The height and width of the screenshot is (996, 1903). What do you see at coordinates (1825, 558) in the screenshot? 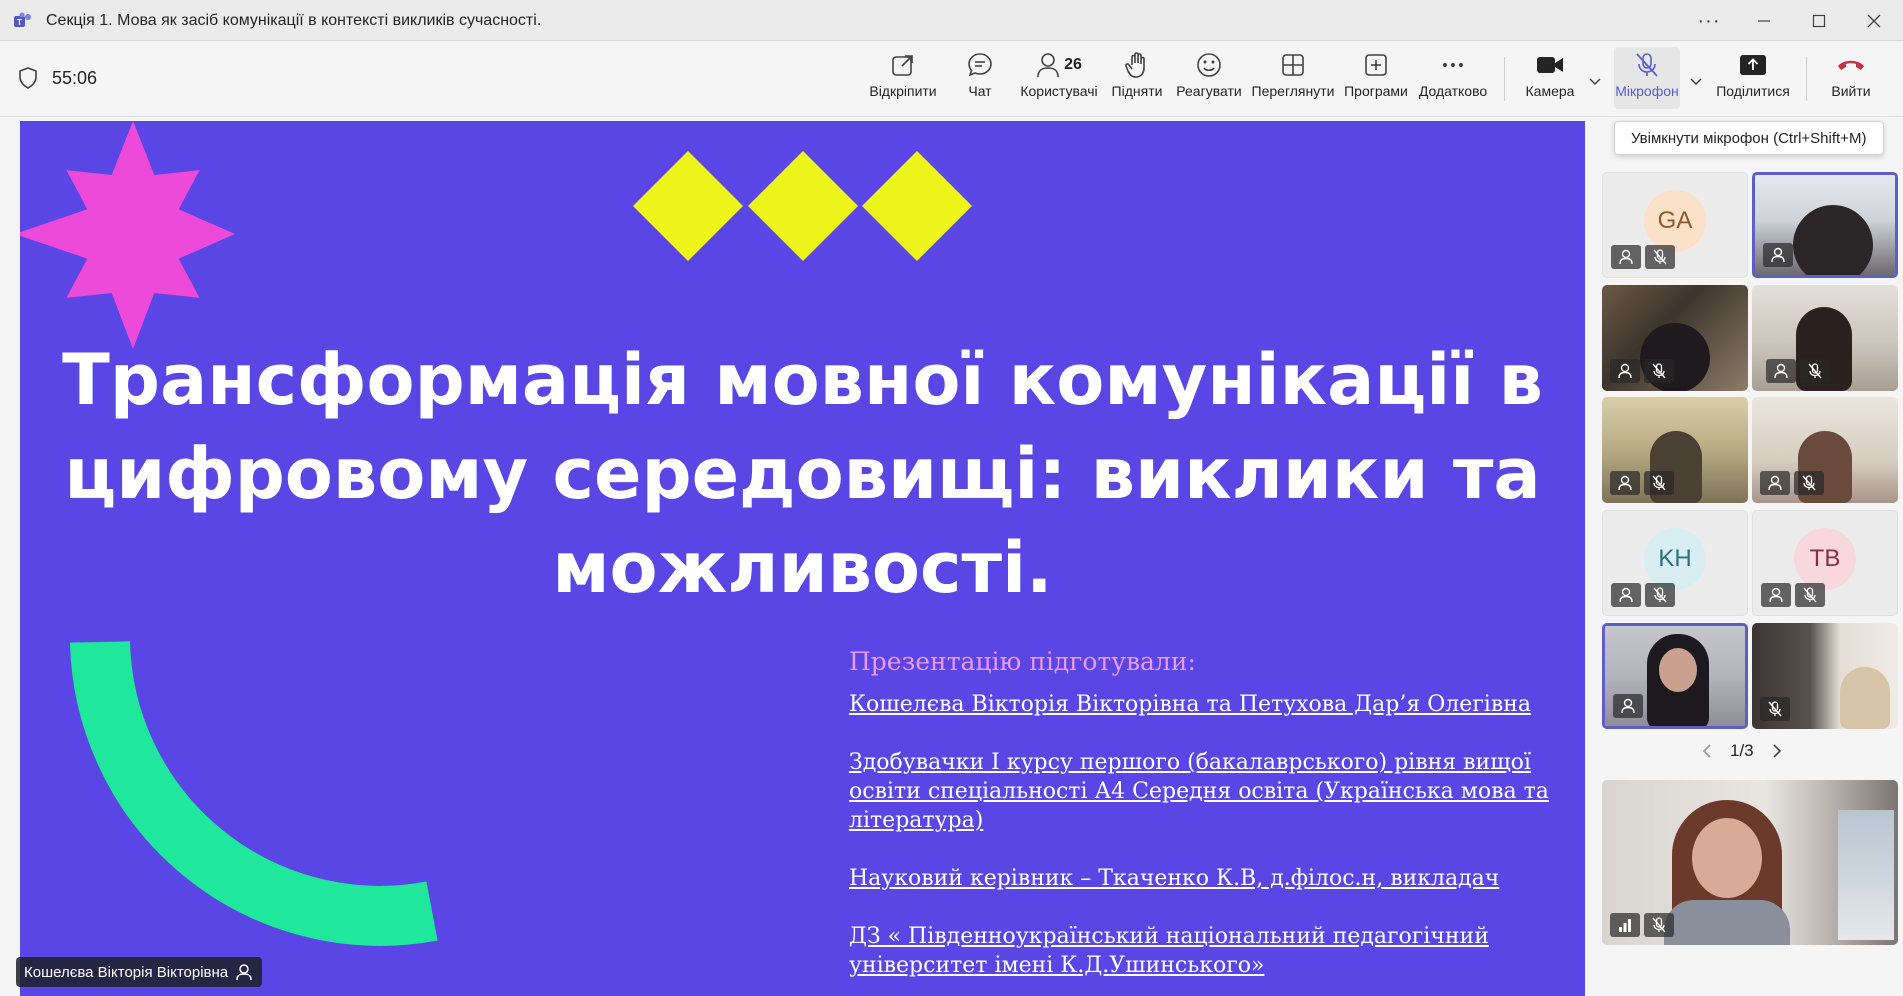
I see `participant-avatar: TB` at bounding box center [1825, 558].